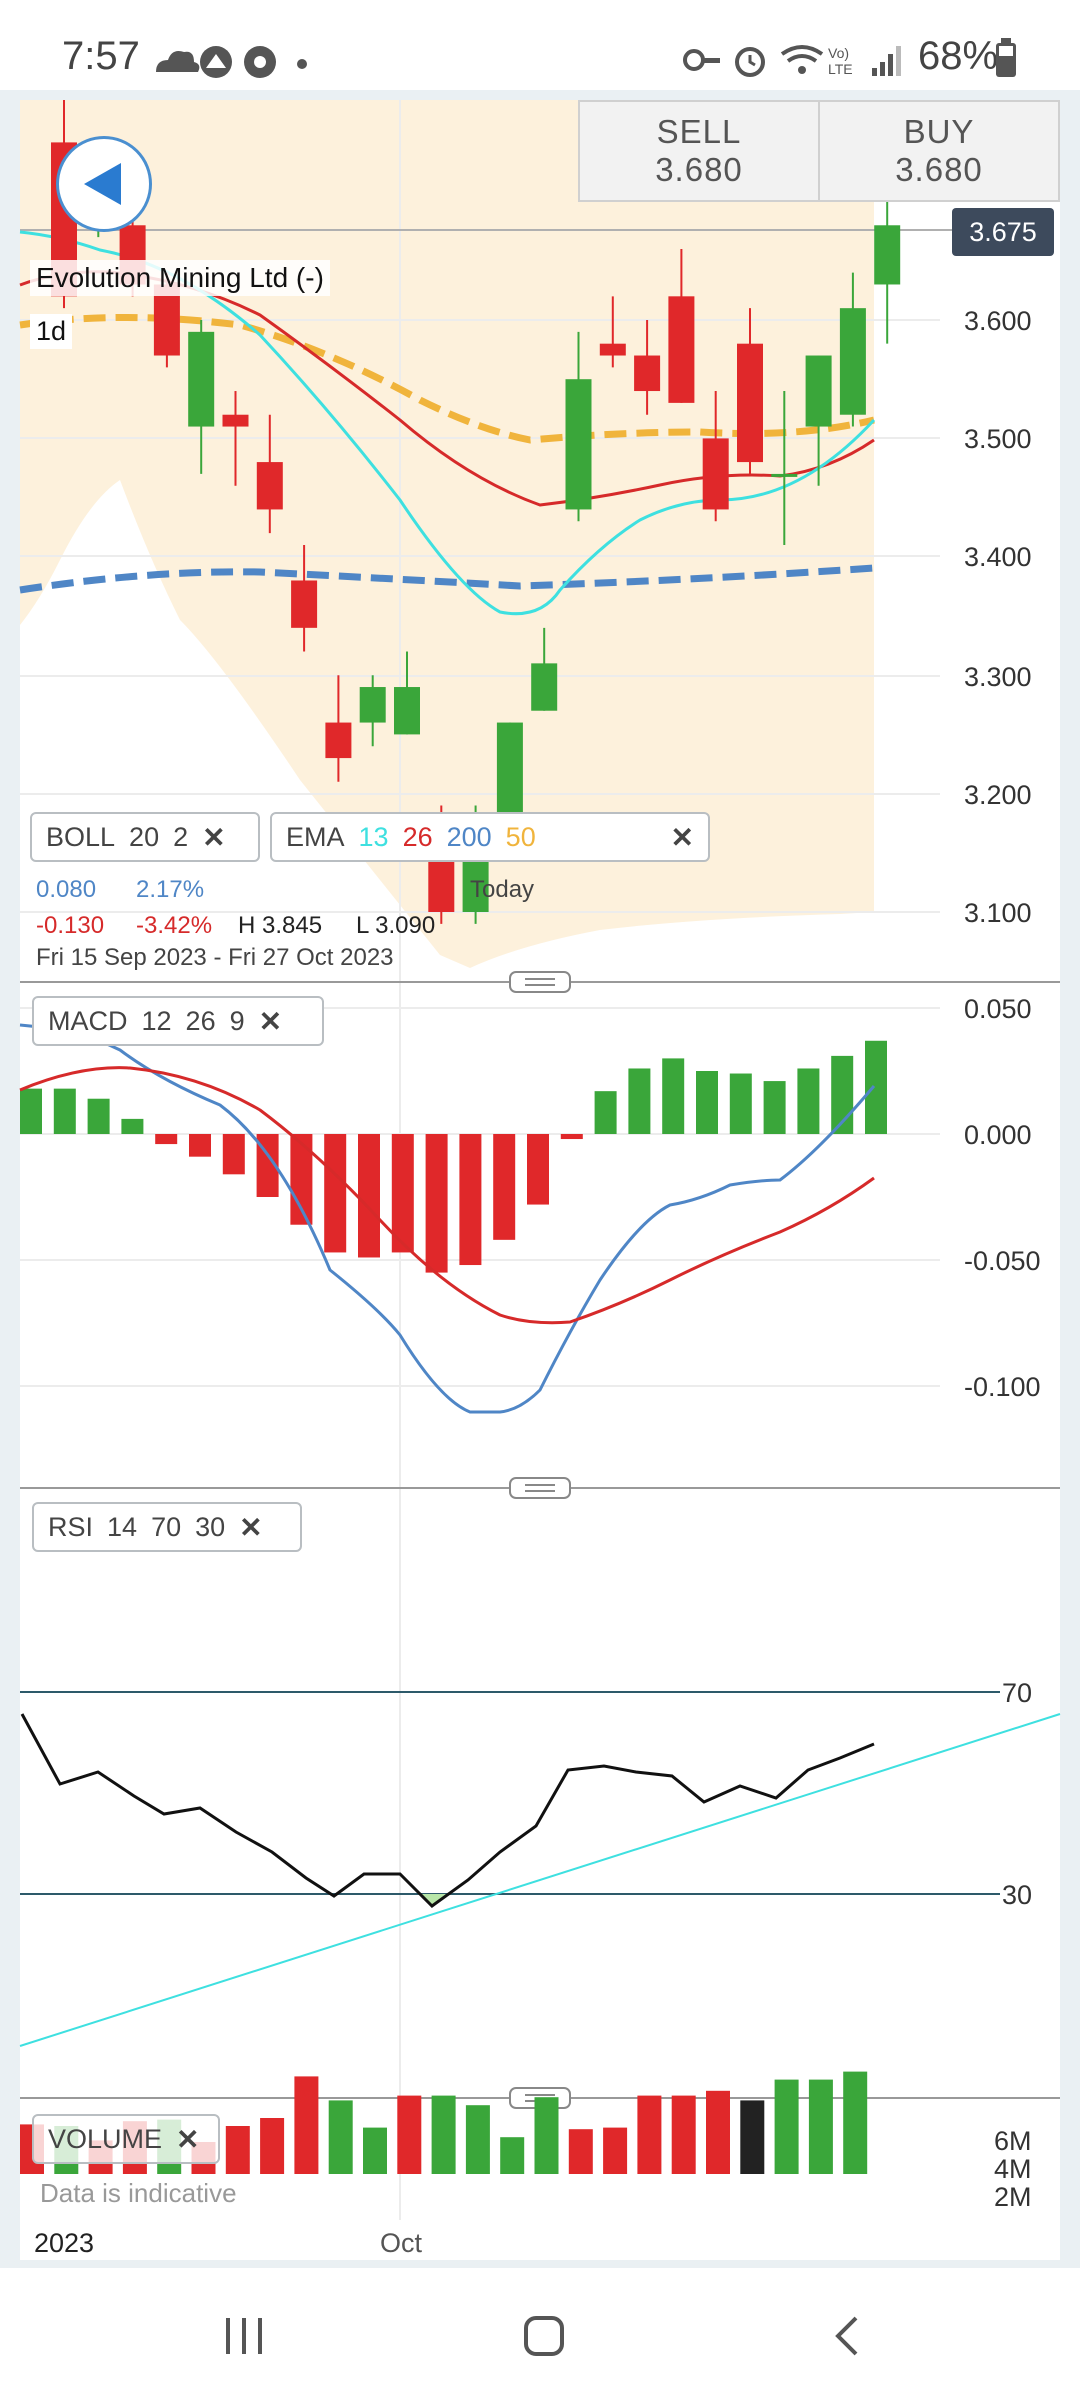 The width and height of the screenshot is (1080, 2400). Describe the element at coordinates (544, 2336) in the screenshot. I see `home-icon` at that location.